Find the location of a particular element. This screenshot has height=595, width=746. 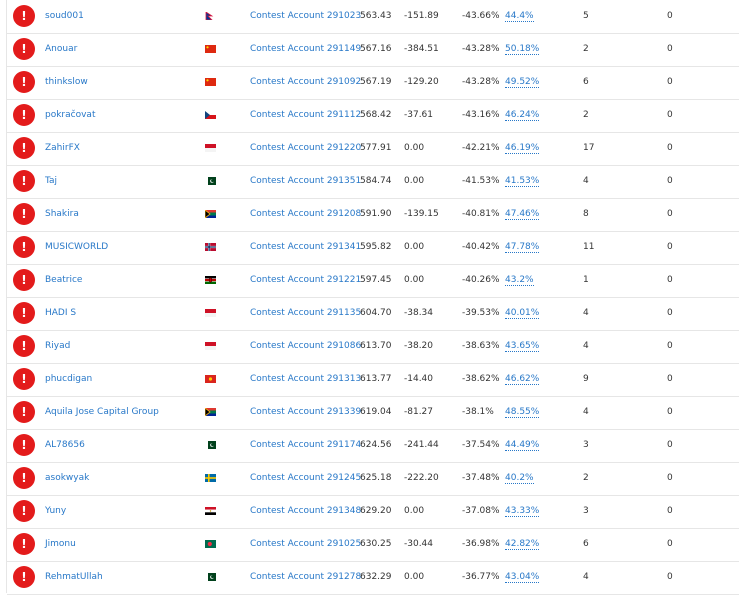

trades-count: 2 is located at coordinates (586, 49).